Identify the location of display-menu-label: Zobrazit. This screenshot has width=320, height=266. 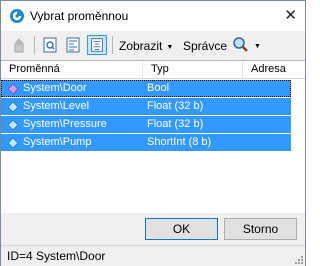
(141, 46).